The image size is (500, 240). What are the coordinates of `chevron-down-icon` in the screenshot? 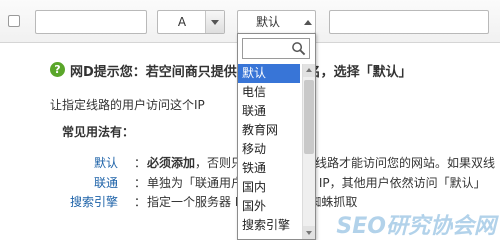 It's located at (214, 22).